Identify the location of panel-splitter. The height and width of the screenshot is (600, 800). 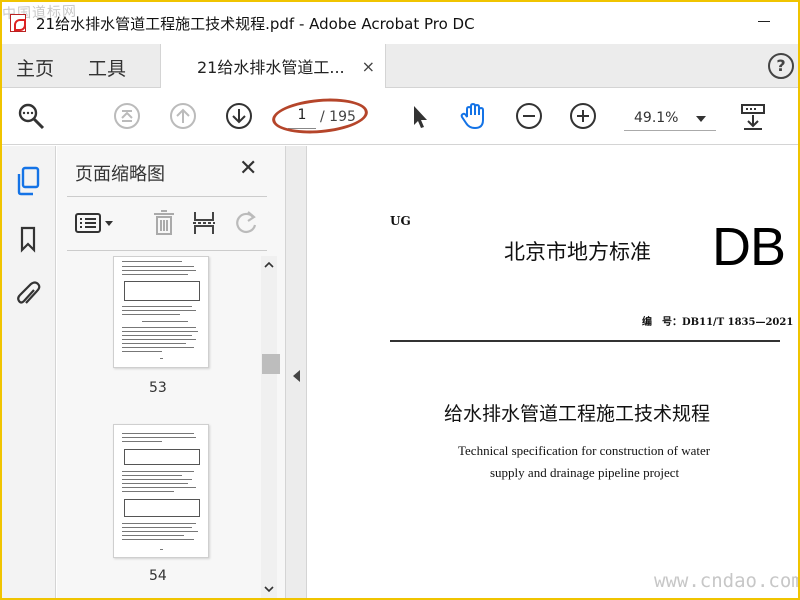
(296, 372).